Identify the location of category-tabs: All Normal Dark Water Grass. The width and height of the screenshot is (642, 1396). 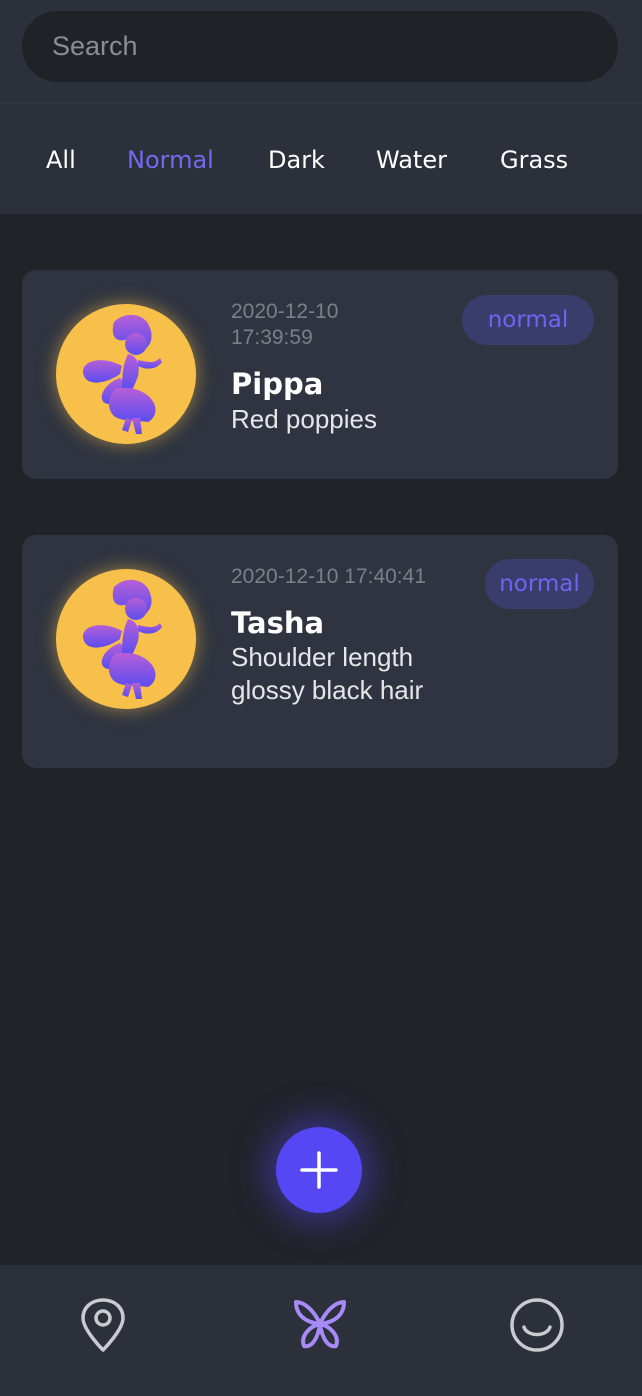
(321, 160).